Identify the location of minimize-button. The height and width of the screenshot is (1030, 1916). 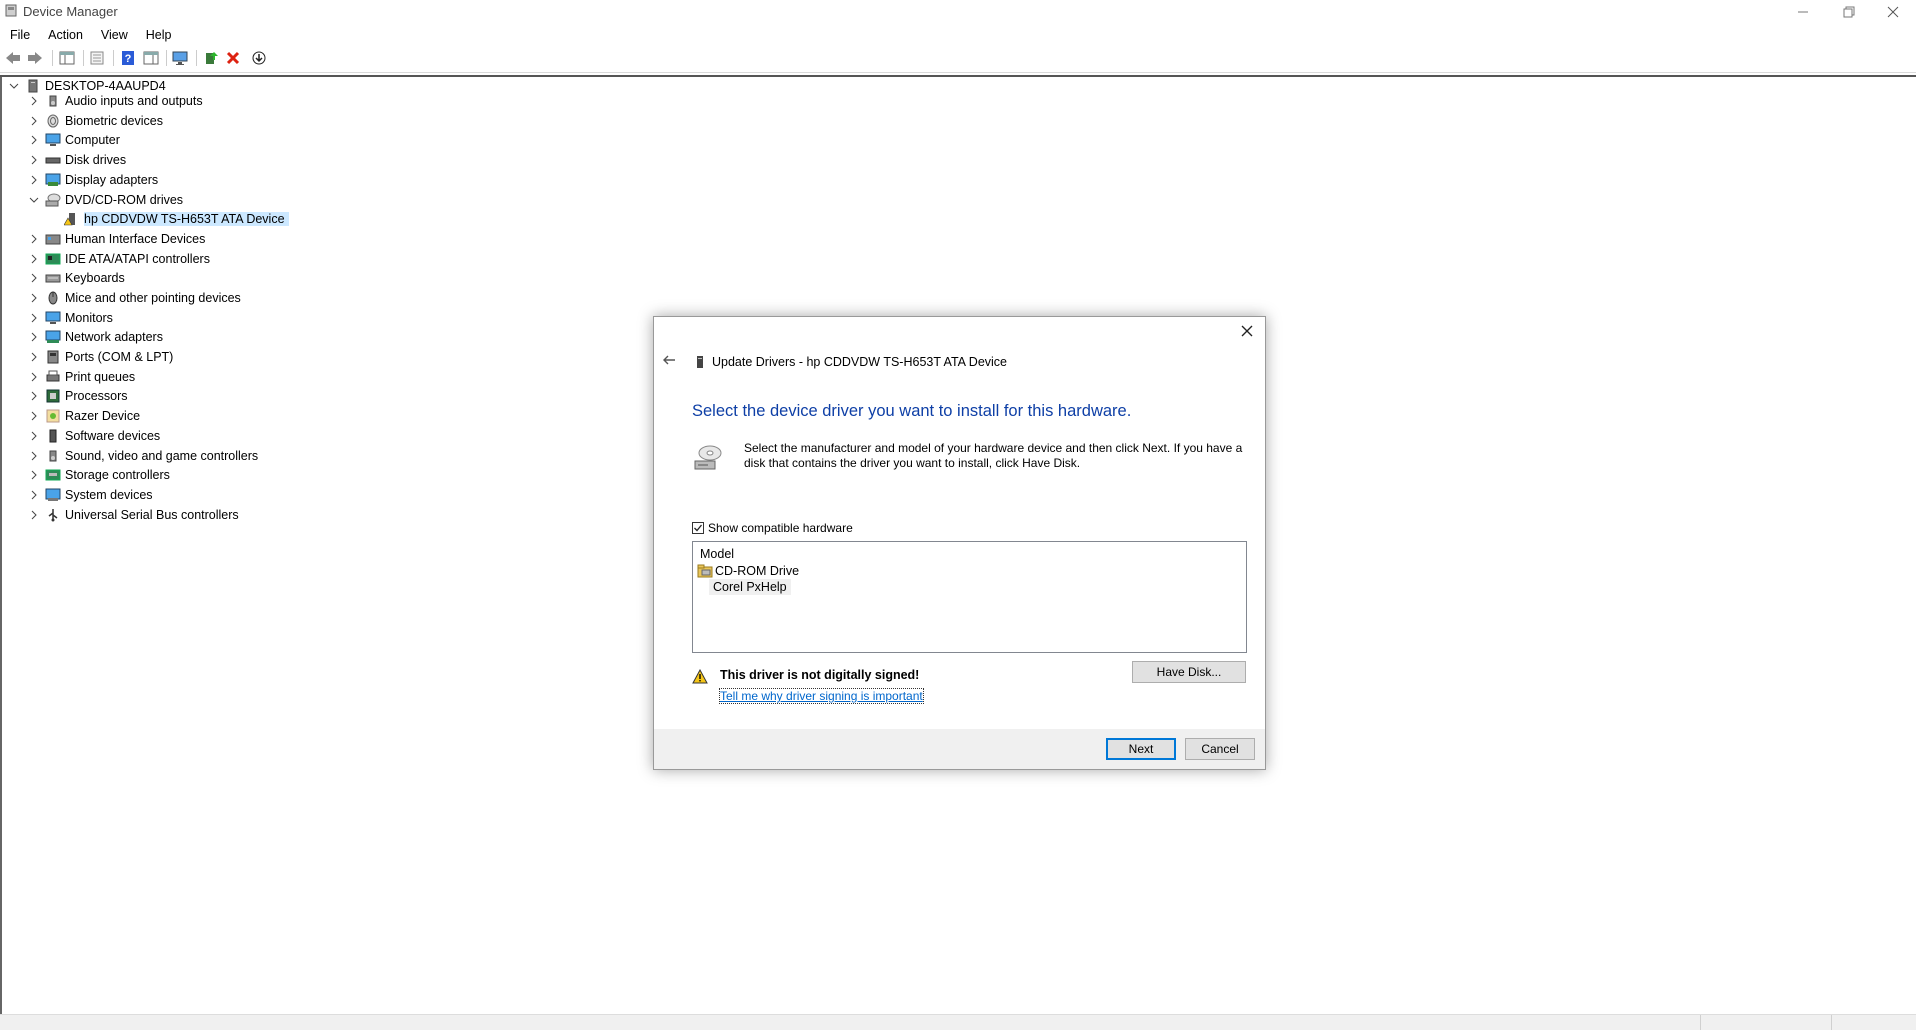
(1803, 12).